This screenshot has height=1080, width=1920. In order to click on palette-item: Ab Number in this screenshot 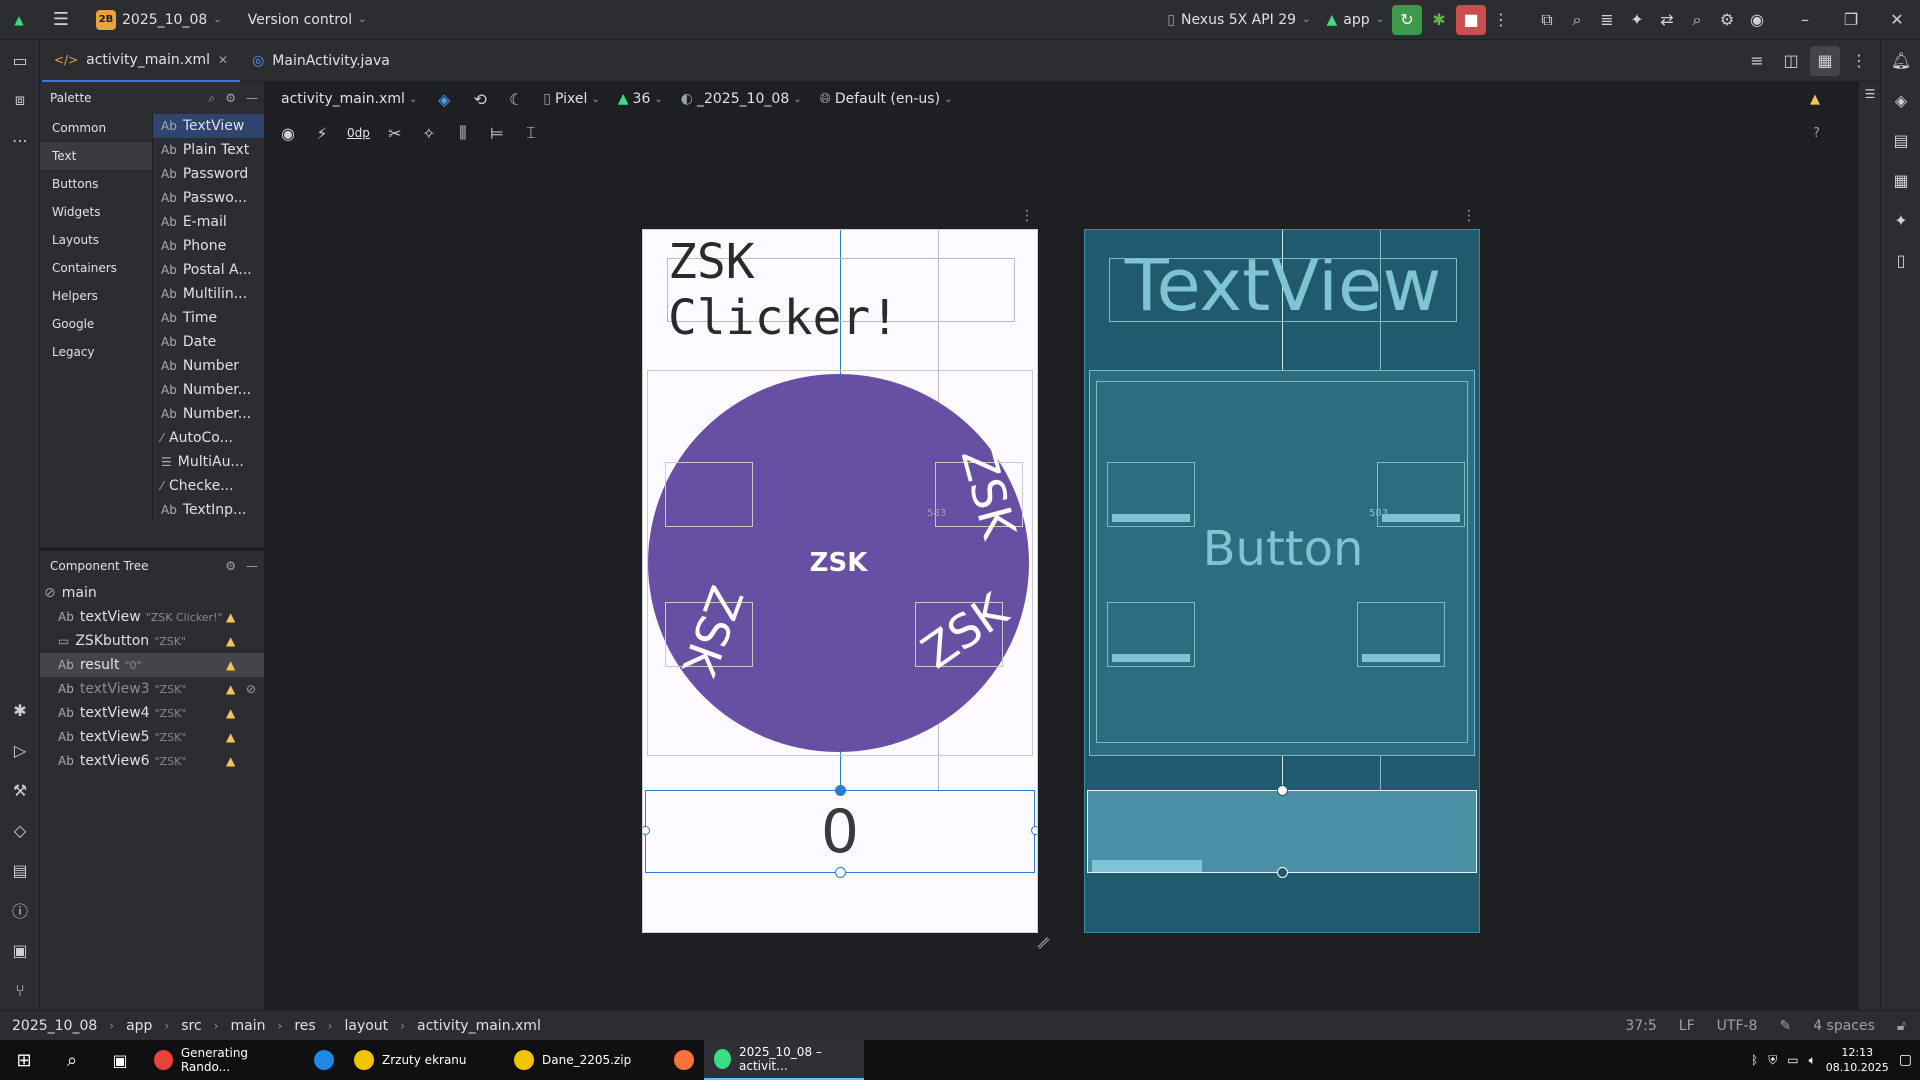, I will do `click(208, 366)`.